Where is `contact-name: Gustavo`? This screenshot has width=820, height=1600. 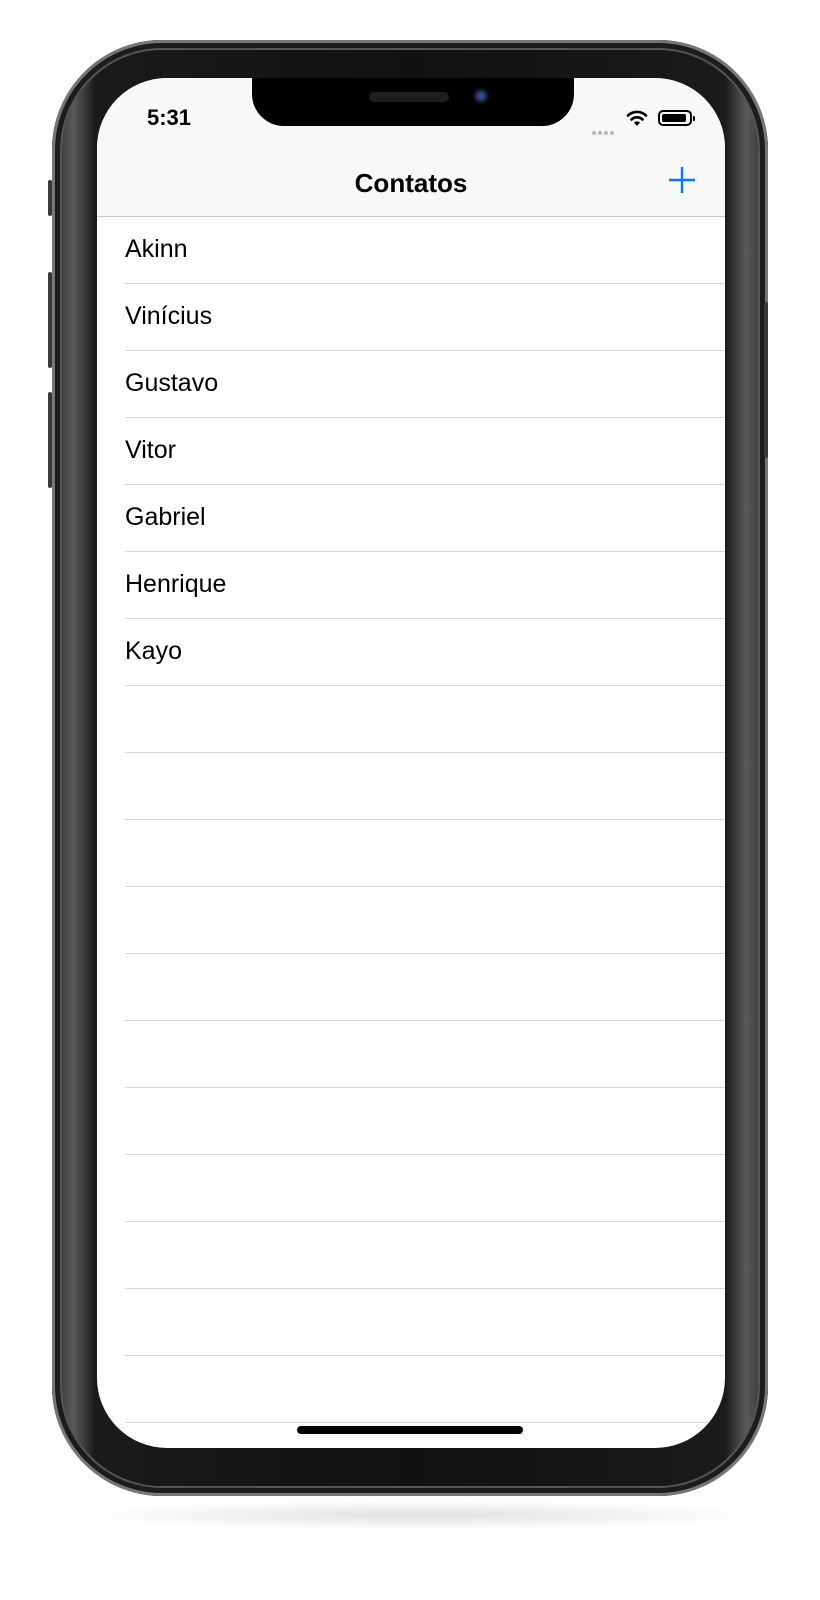
contact-name: Gustavo is located at coordinates (172, 383).